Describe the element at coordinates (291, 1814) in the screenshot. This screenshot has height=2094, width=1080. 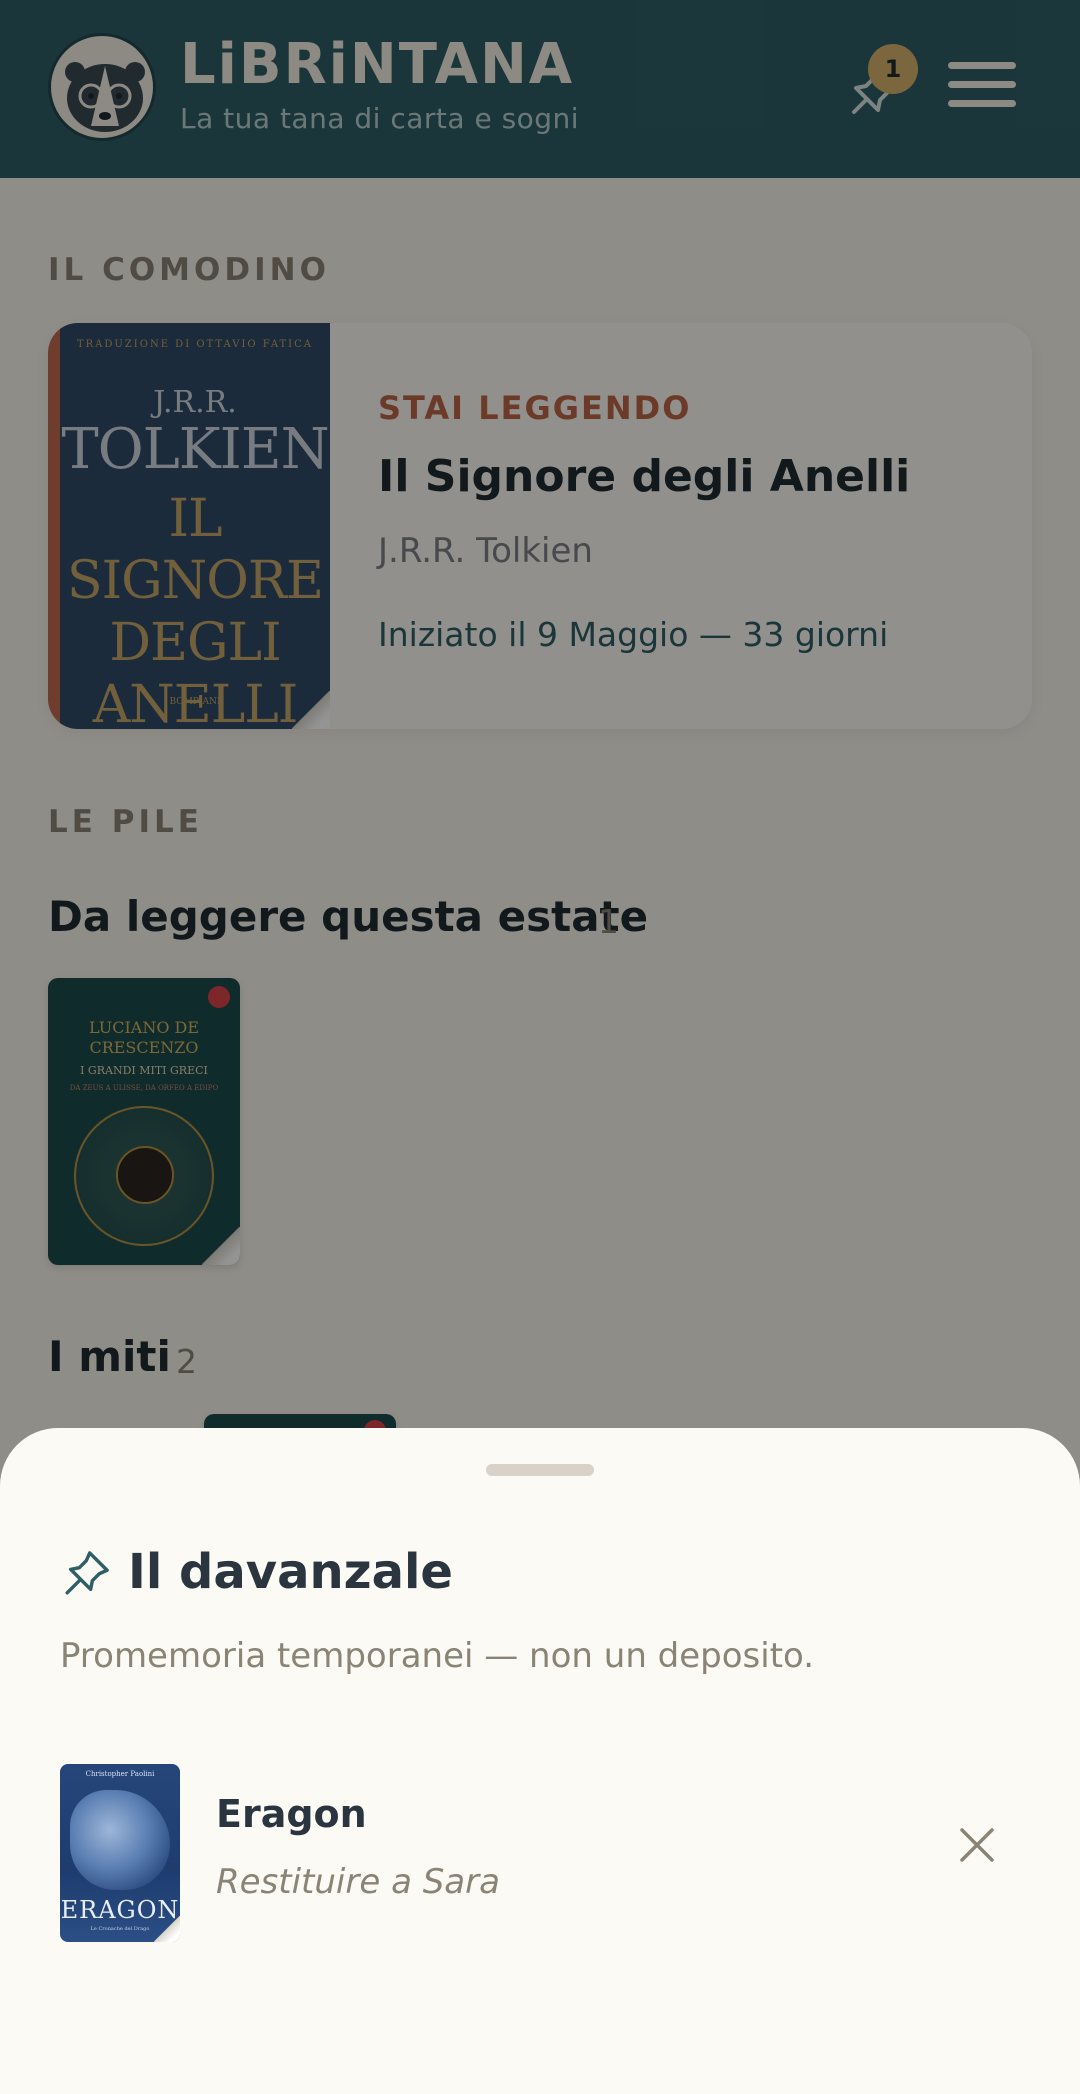
I see `reminder-book-title: Eragon` at that location.